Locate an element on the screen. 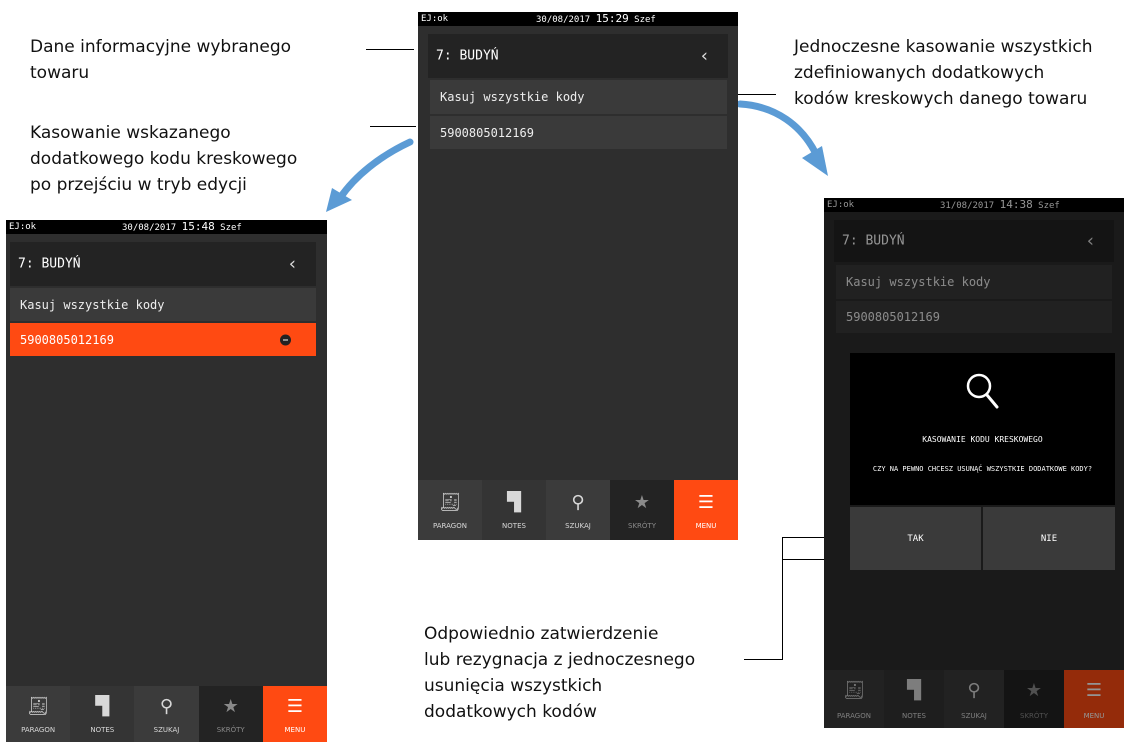 This screenshot has width=1138, height=745. caption-product-info: Dane informacyjne wybranego towaru is located at coordinates (161, 60).